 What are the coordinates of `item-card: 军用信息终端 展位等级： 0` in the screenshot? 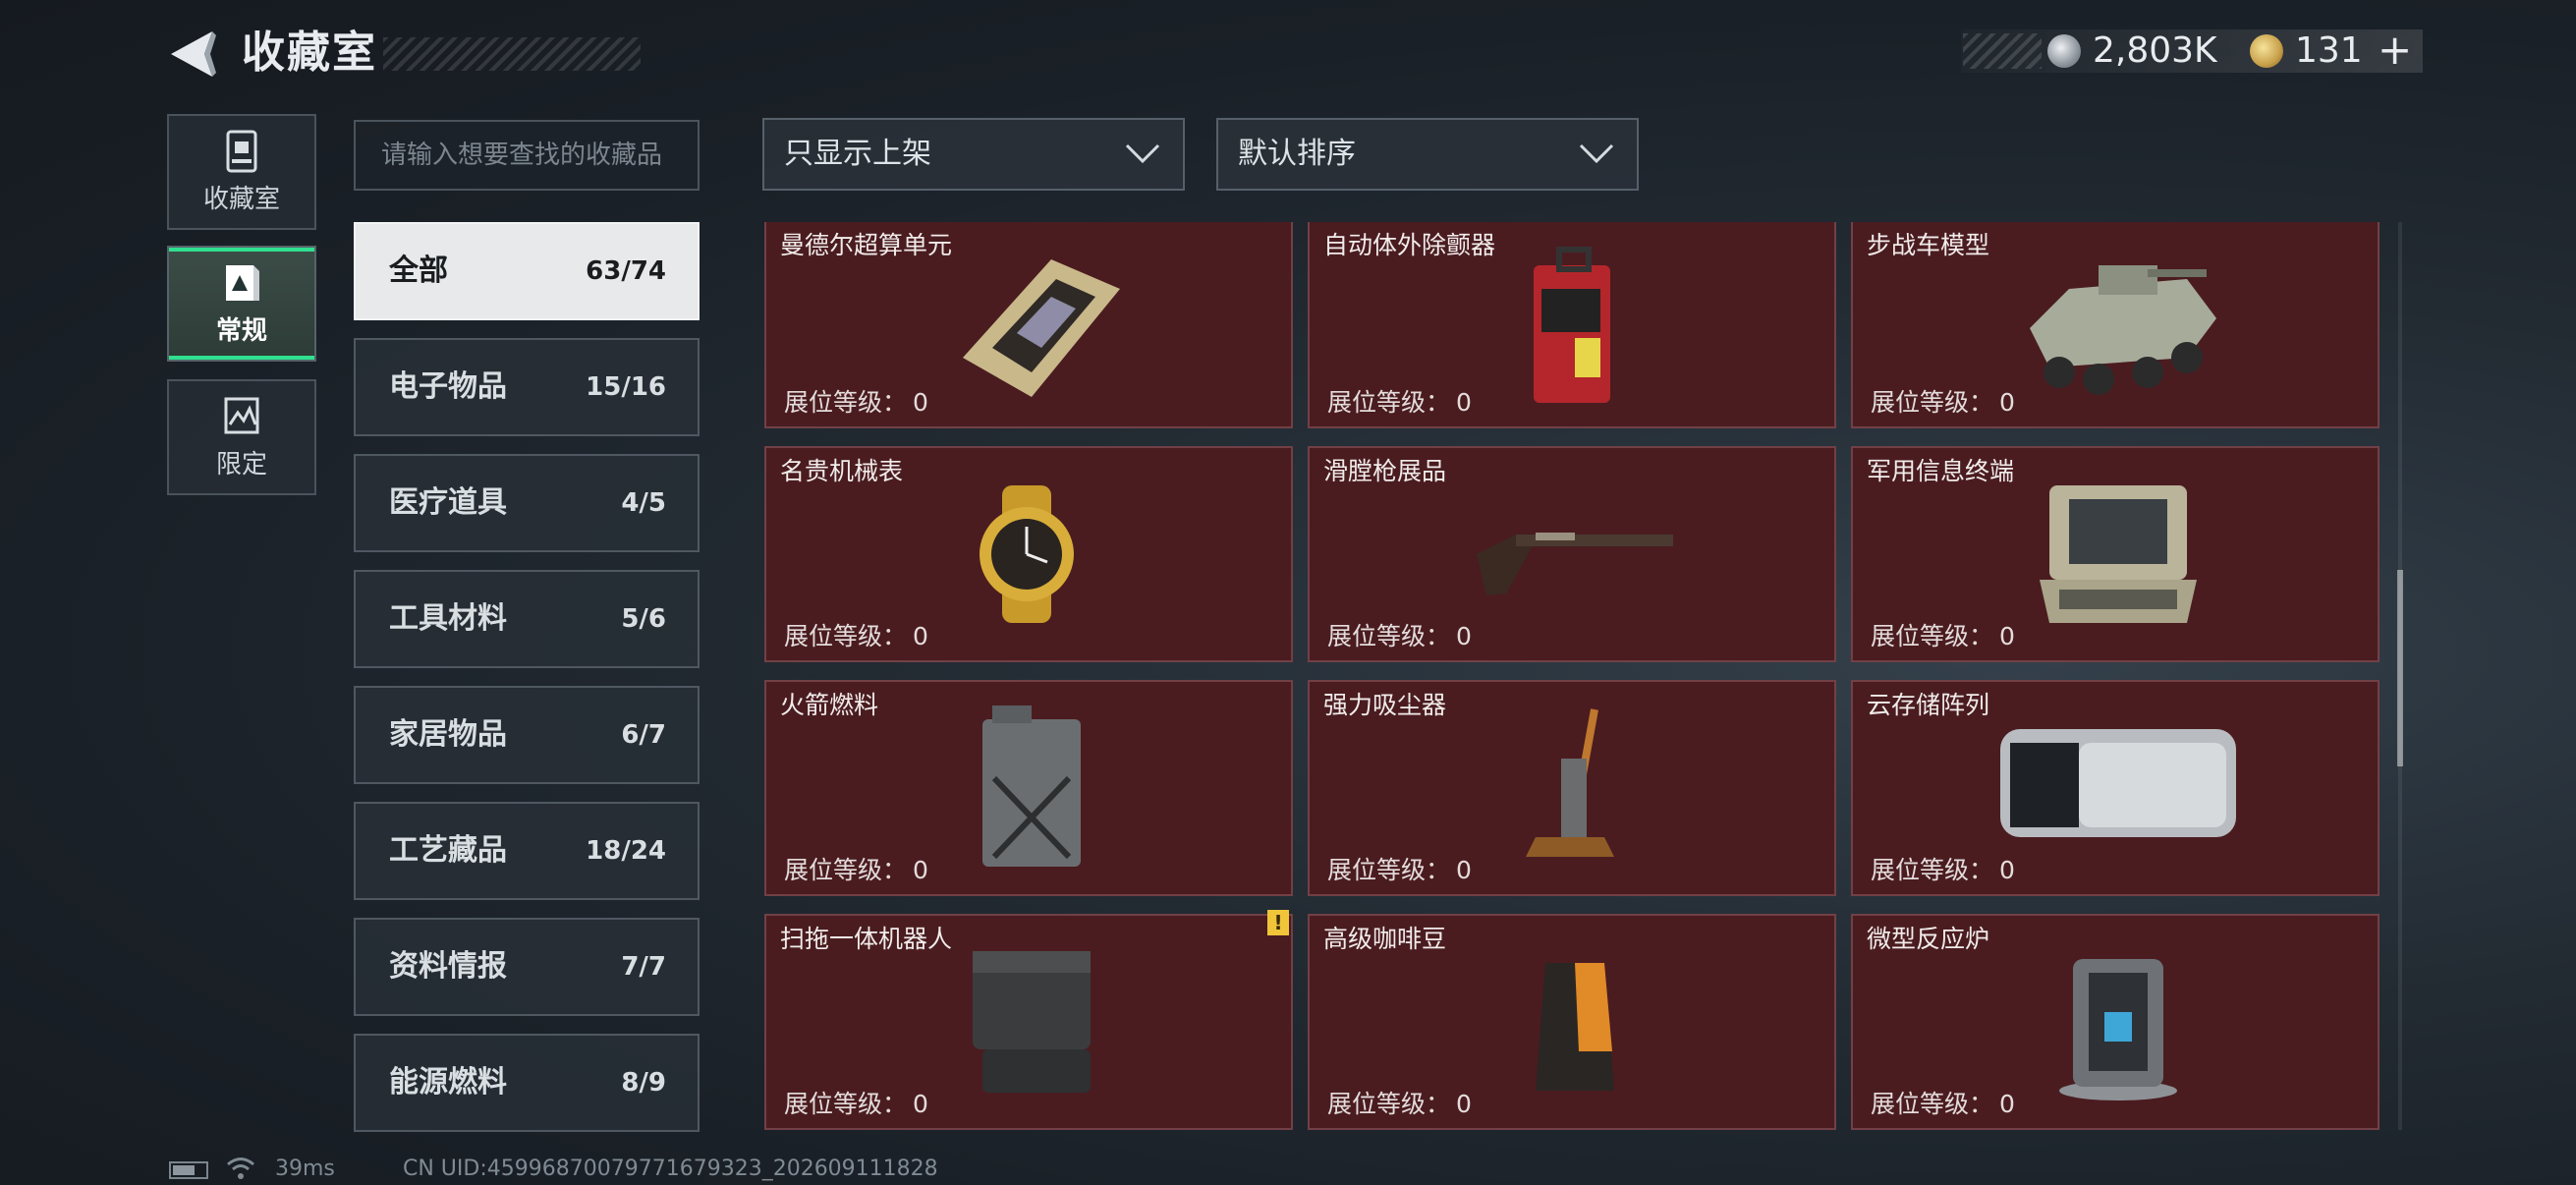 It's located at (2115, 554).